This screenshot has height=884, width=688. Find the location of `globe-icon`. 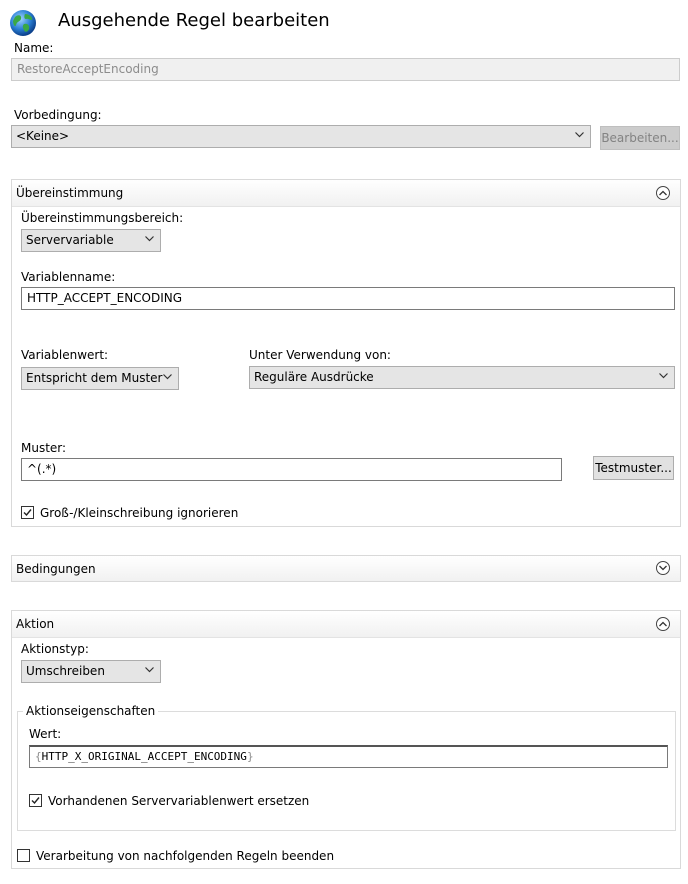

globe-icon is located at coordinates (23, 23).